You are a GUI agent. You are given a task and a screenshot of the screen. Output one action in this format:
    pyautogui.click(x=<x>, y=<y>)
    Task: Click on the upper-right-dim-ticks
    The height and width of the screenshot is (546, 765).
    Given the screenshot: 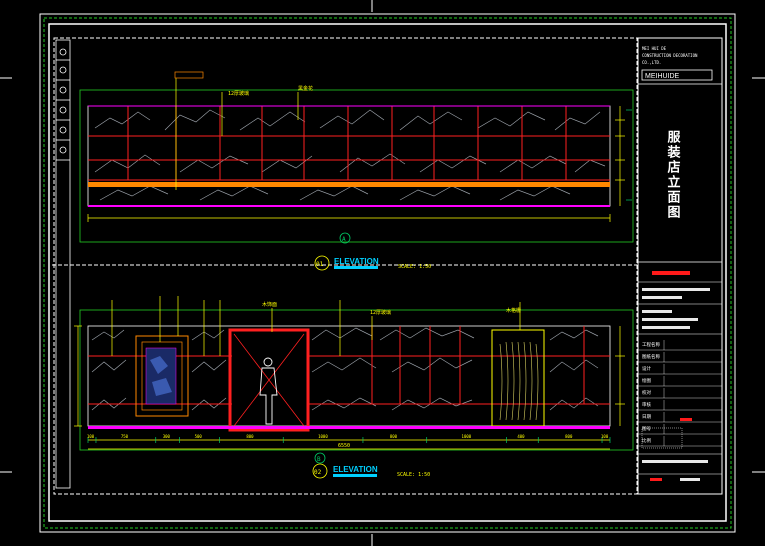 What is the action you would take?
    pyautogui.click(x=629, y=155)
    